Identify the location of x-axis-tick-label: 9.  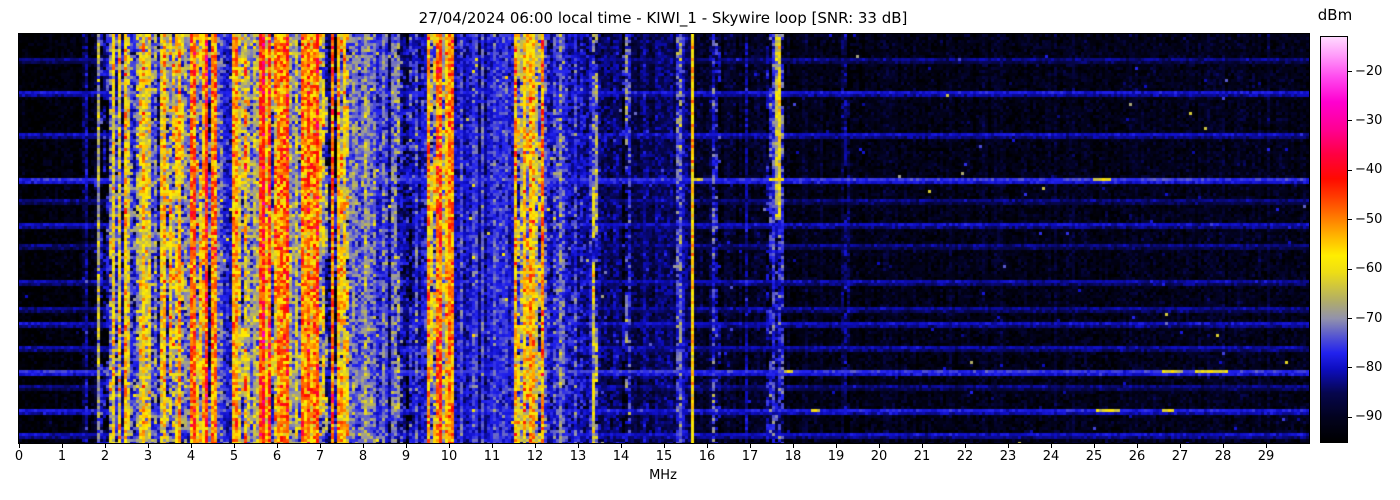
(406, 456).